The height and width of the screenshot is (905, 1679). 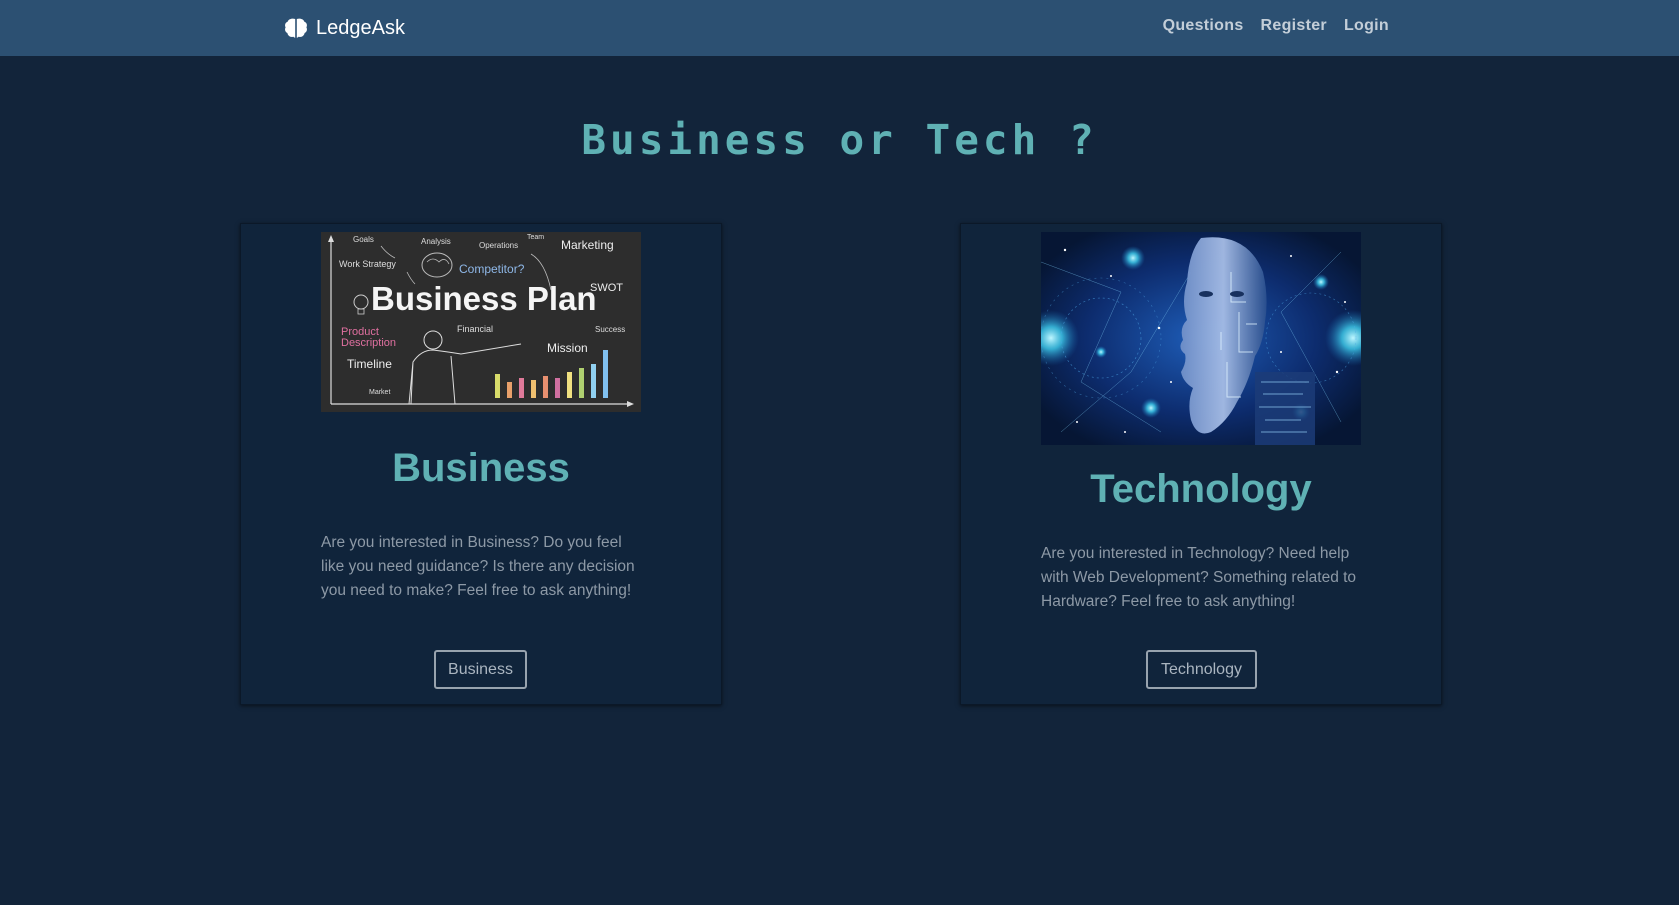 I want to click on brand-name: LedgeAsk, so click(x=360, y=27).